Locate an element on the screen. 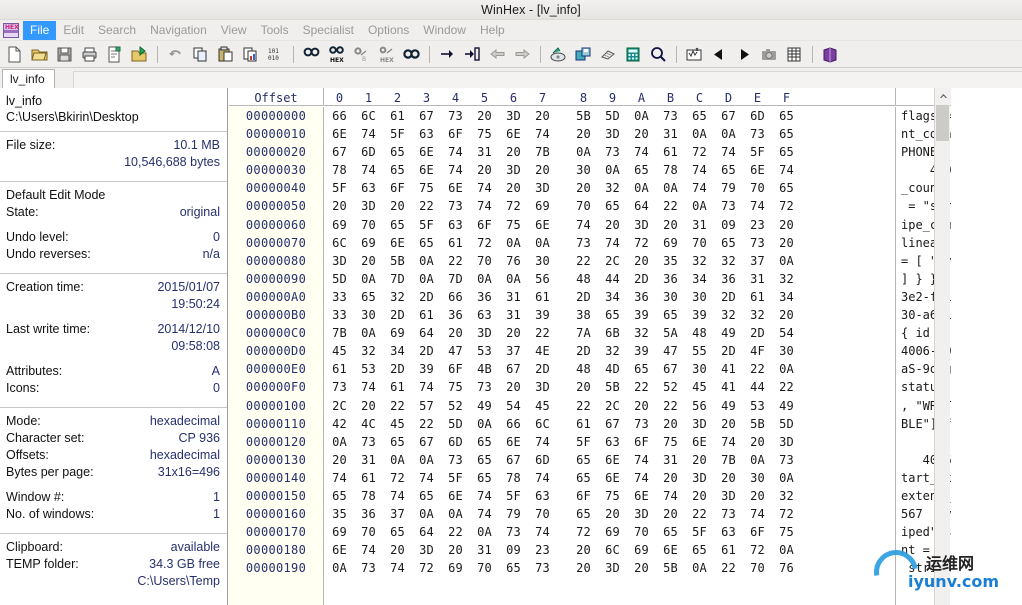  hex-byte: 39 is located at coordinates (426, 369).